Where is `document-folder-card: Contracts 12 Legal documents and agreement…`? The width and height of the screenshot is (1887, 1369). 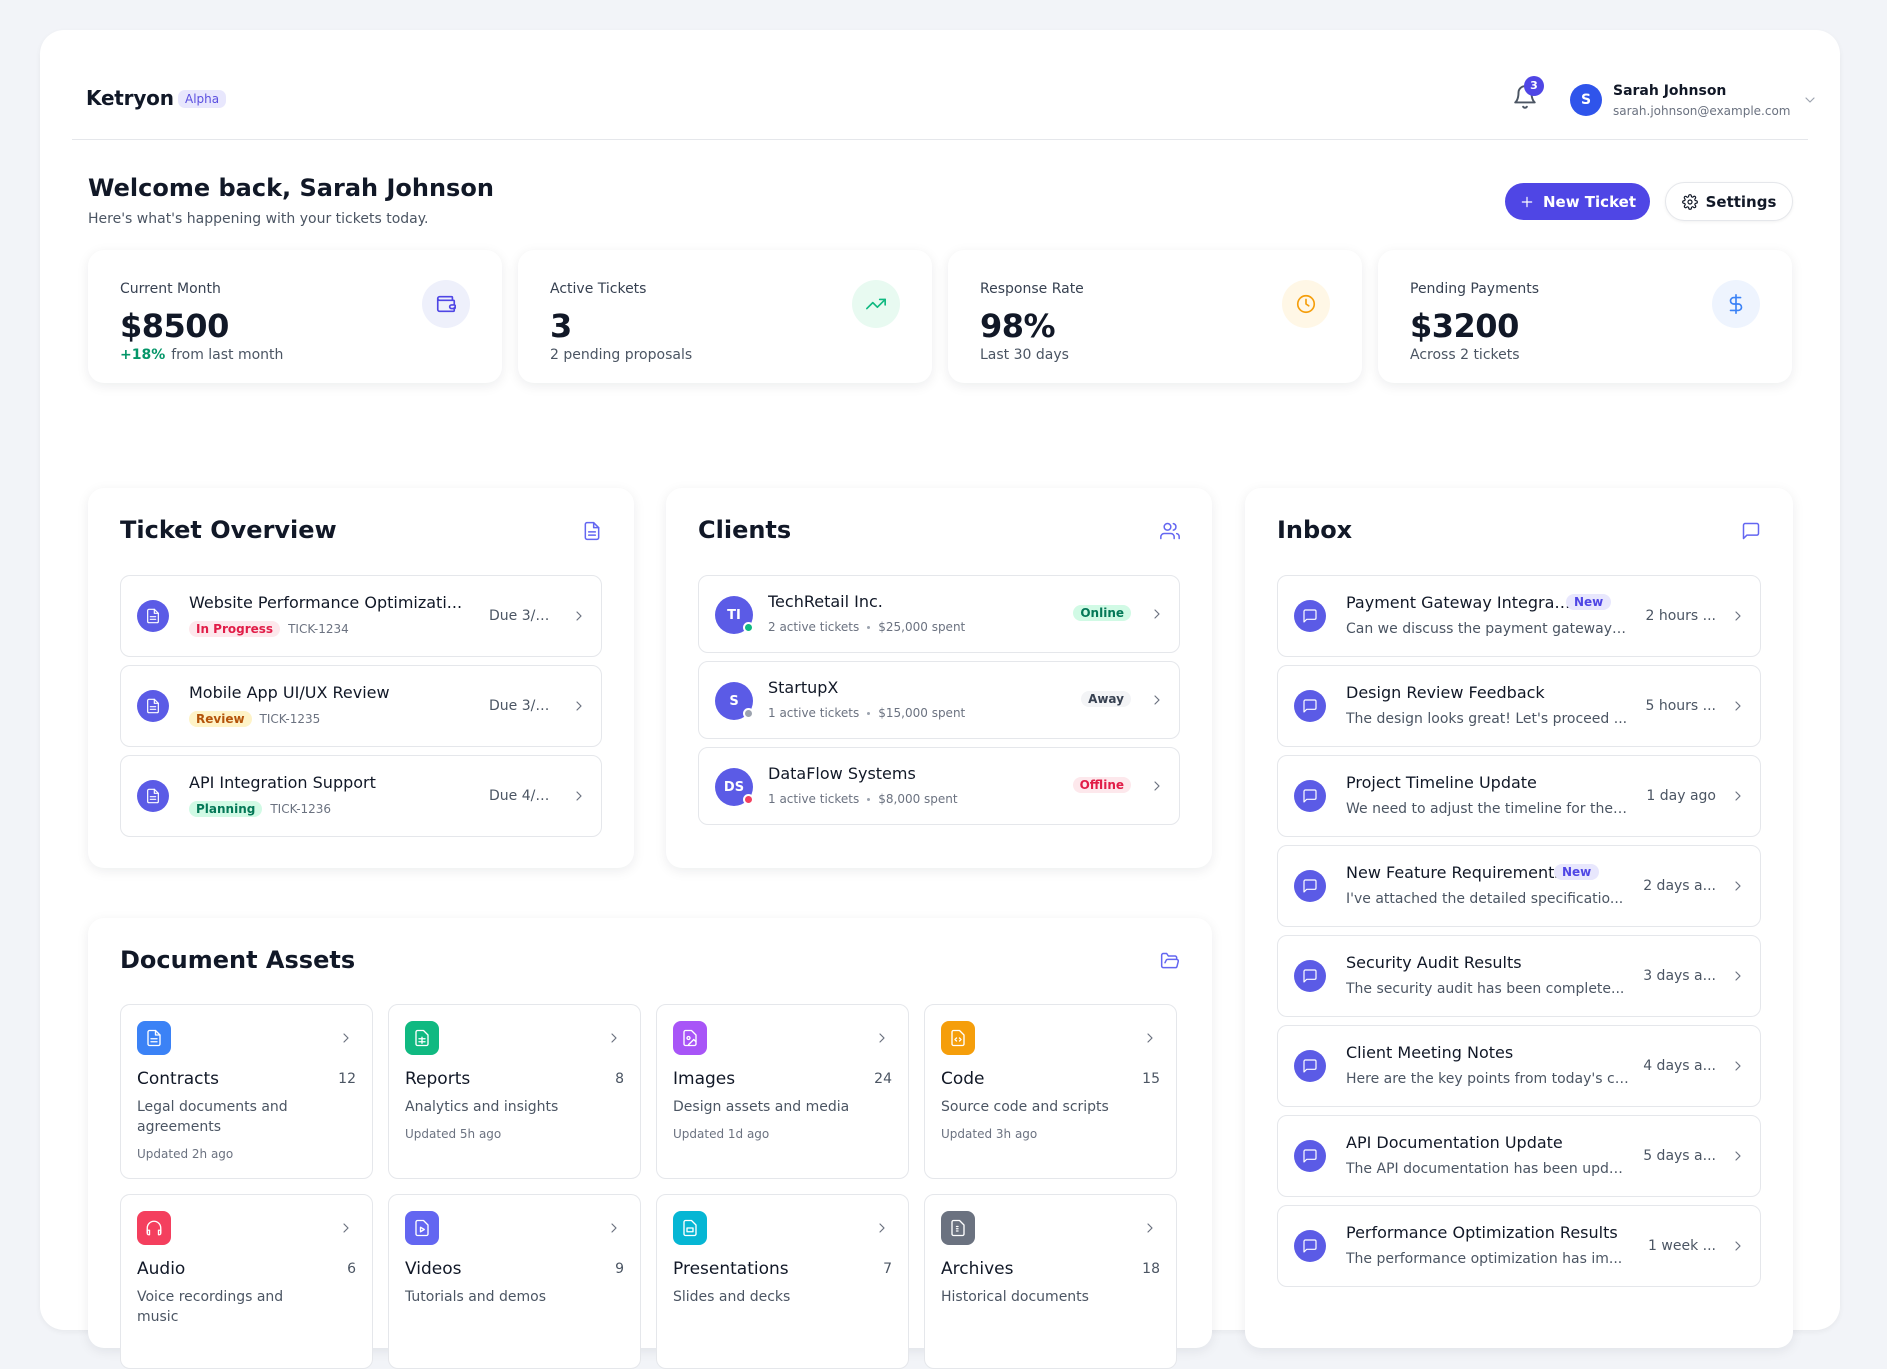
document-folder-card: Contracts 12 Legal documents and agreement… is located at coordinates (246, 1091).